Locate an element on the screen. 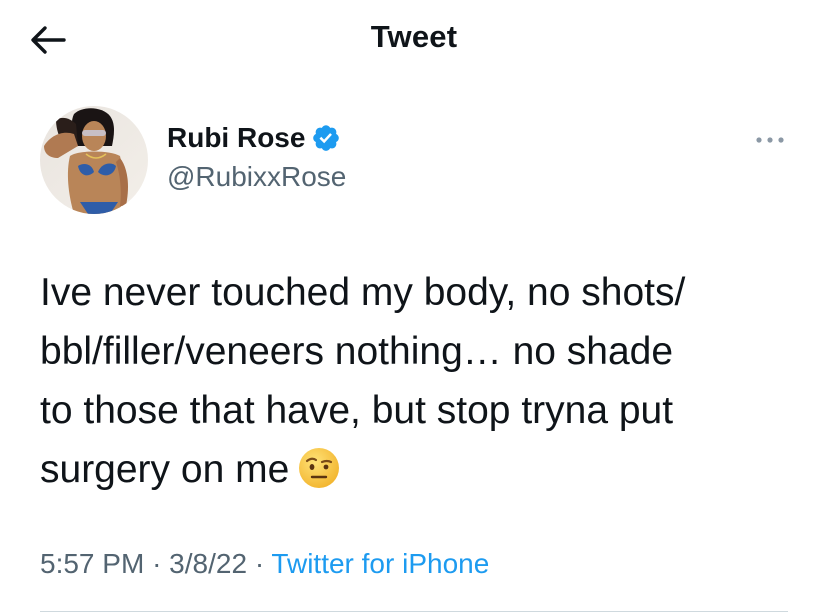 The image size is (828, 614). author-name-row: Rubi Rose is located at coordinates (256, 138).